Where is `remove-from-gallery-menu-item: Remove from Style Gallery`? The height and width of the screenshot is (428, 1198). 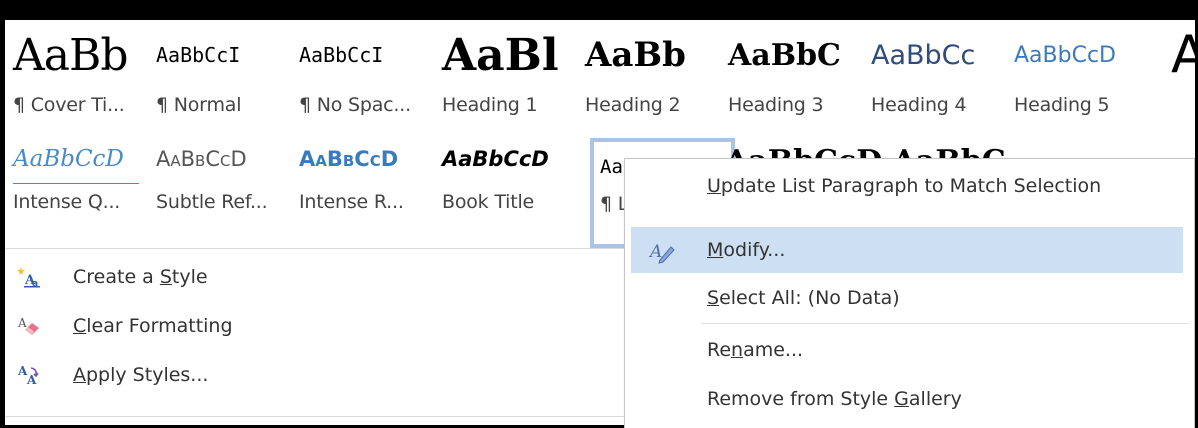 remove-from-gallery-menu-item: Remove from Style Gallery is located at coordinates (907, 399).